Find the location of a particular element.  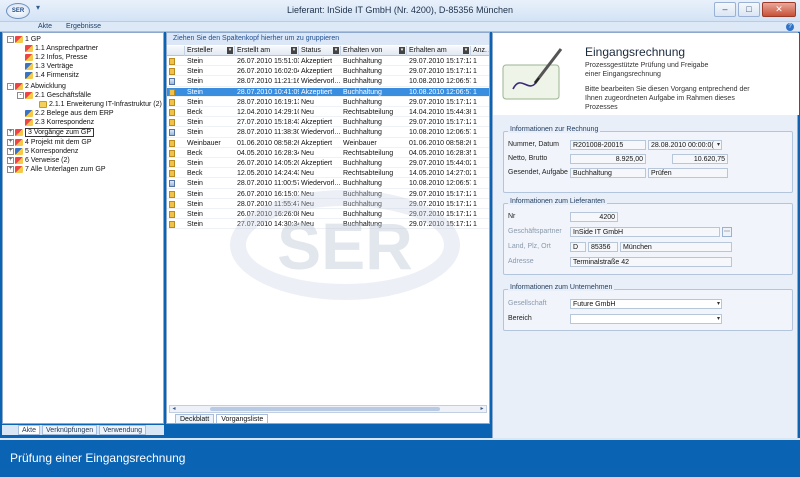

tree-item-infos-presse: 1.2 Infos, Presse is located at coordinates (56, 57).